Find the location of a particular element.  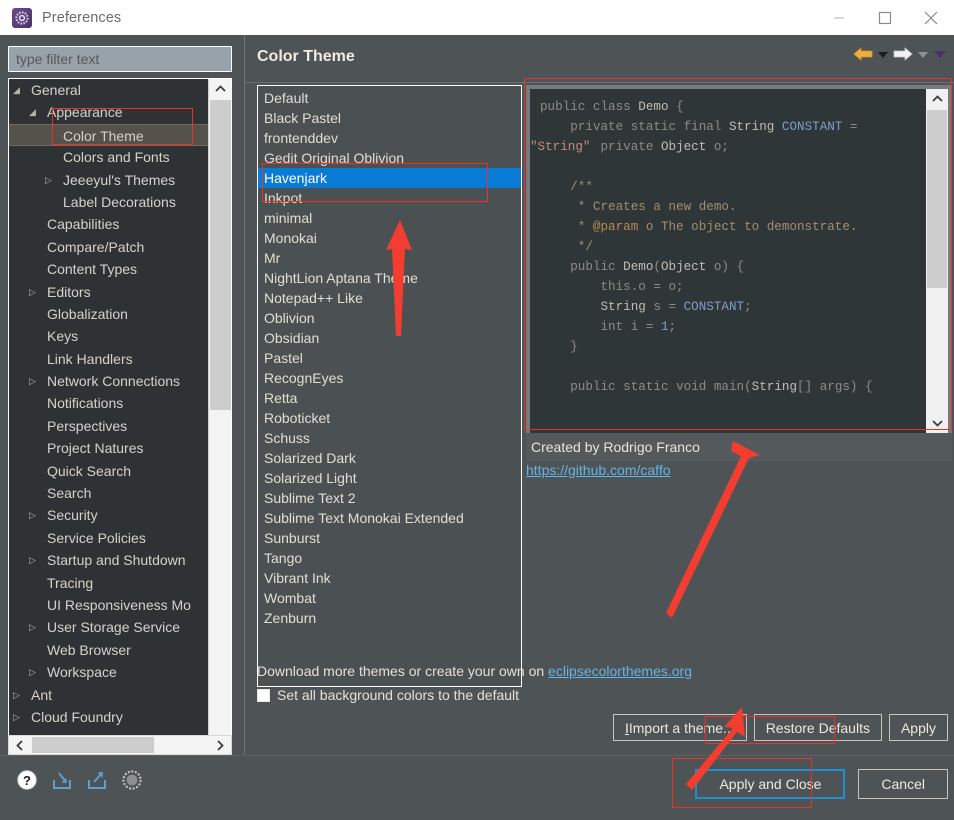

forward-dropdown-chevron-down-icon is located at coordinates (923, 54).